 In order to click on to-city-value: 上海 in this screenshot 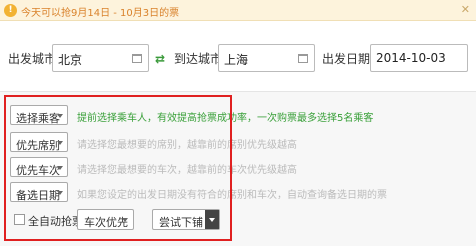, I will do `click(236, 60)`.